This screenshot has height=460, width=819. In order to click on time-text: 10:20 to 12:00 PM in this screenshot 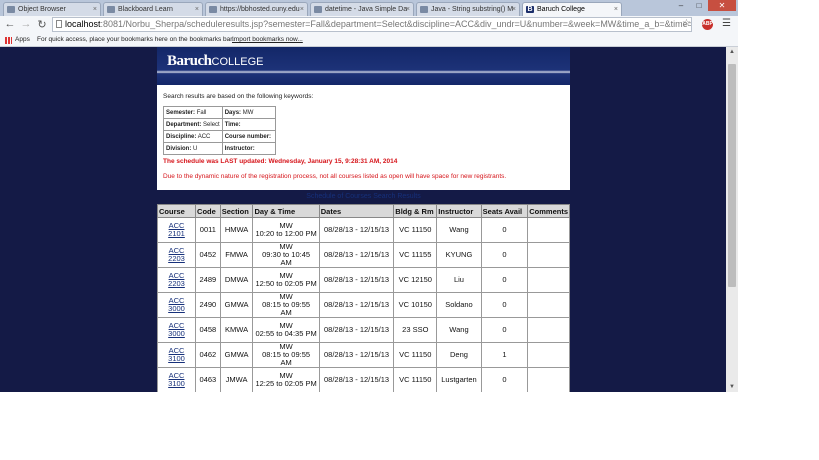, I will do `click(286, 233)`.